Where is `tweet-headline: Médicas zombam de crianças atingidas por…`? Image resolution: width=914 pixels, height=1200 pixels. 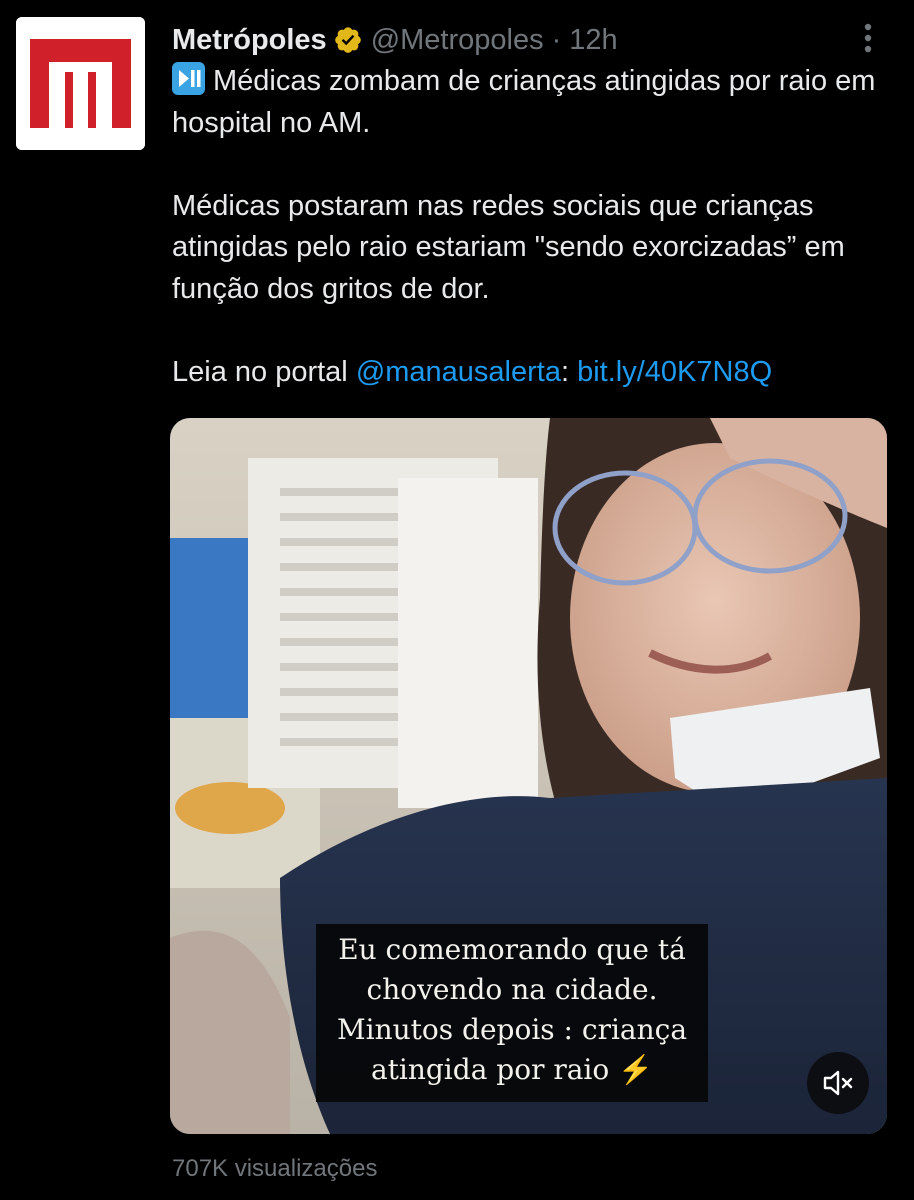
tweet-headline: Médicas zombam de crianças atingidas por… is located at coordinates (532, 102).